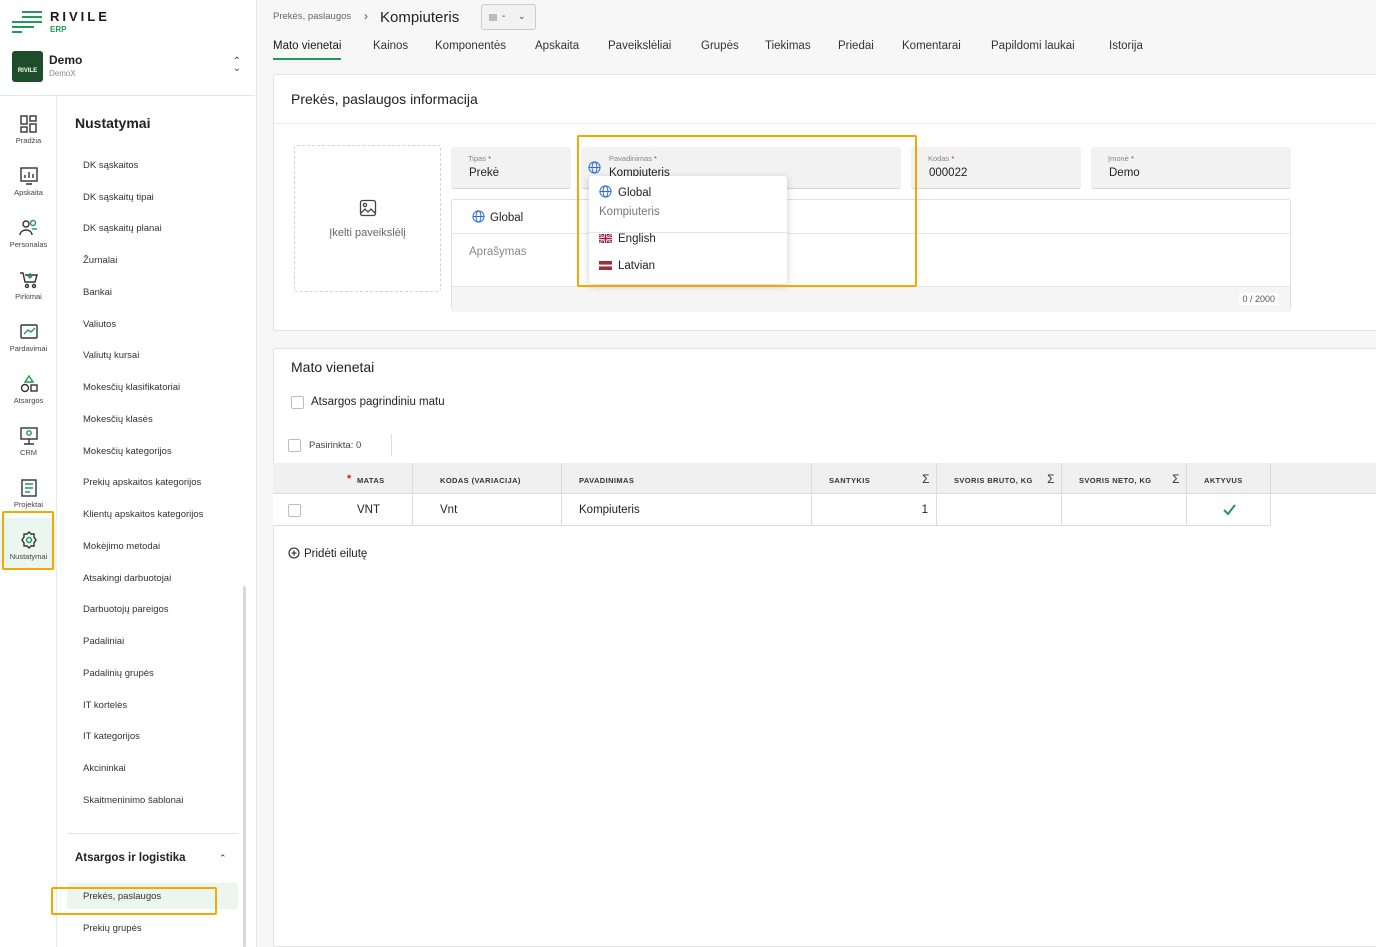 Image resolution: width=1376 pixels, height=947 pixels. Describe the element at coordinates (118, 673) in the screenshot. I see `menu-item: Padalinių grupės` at that location.